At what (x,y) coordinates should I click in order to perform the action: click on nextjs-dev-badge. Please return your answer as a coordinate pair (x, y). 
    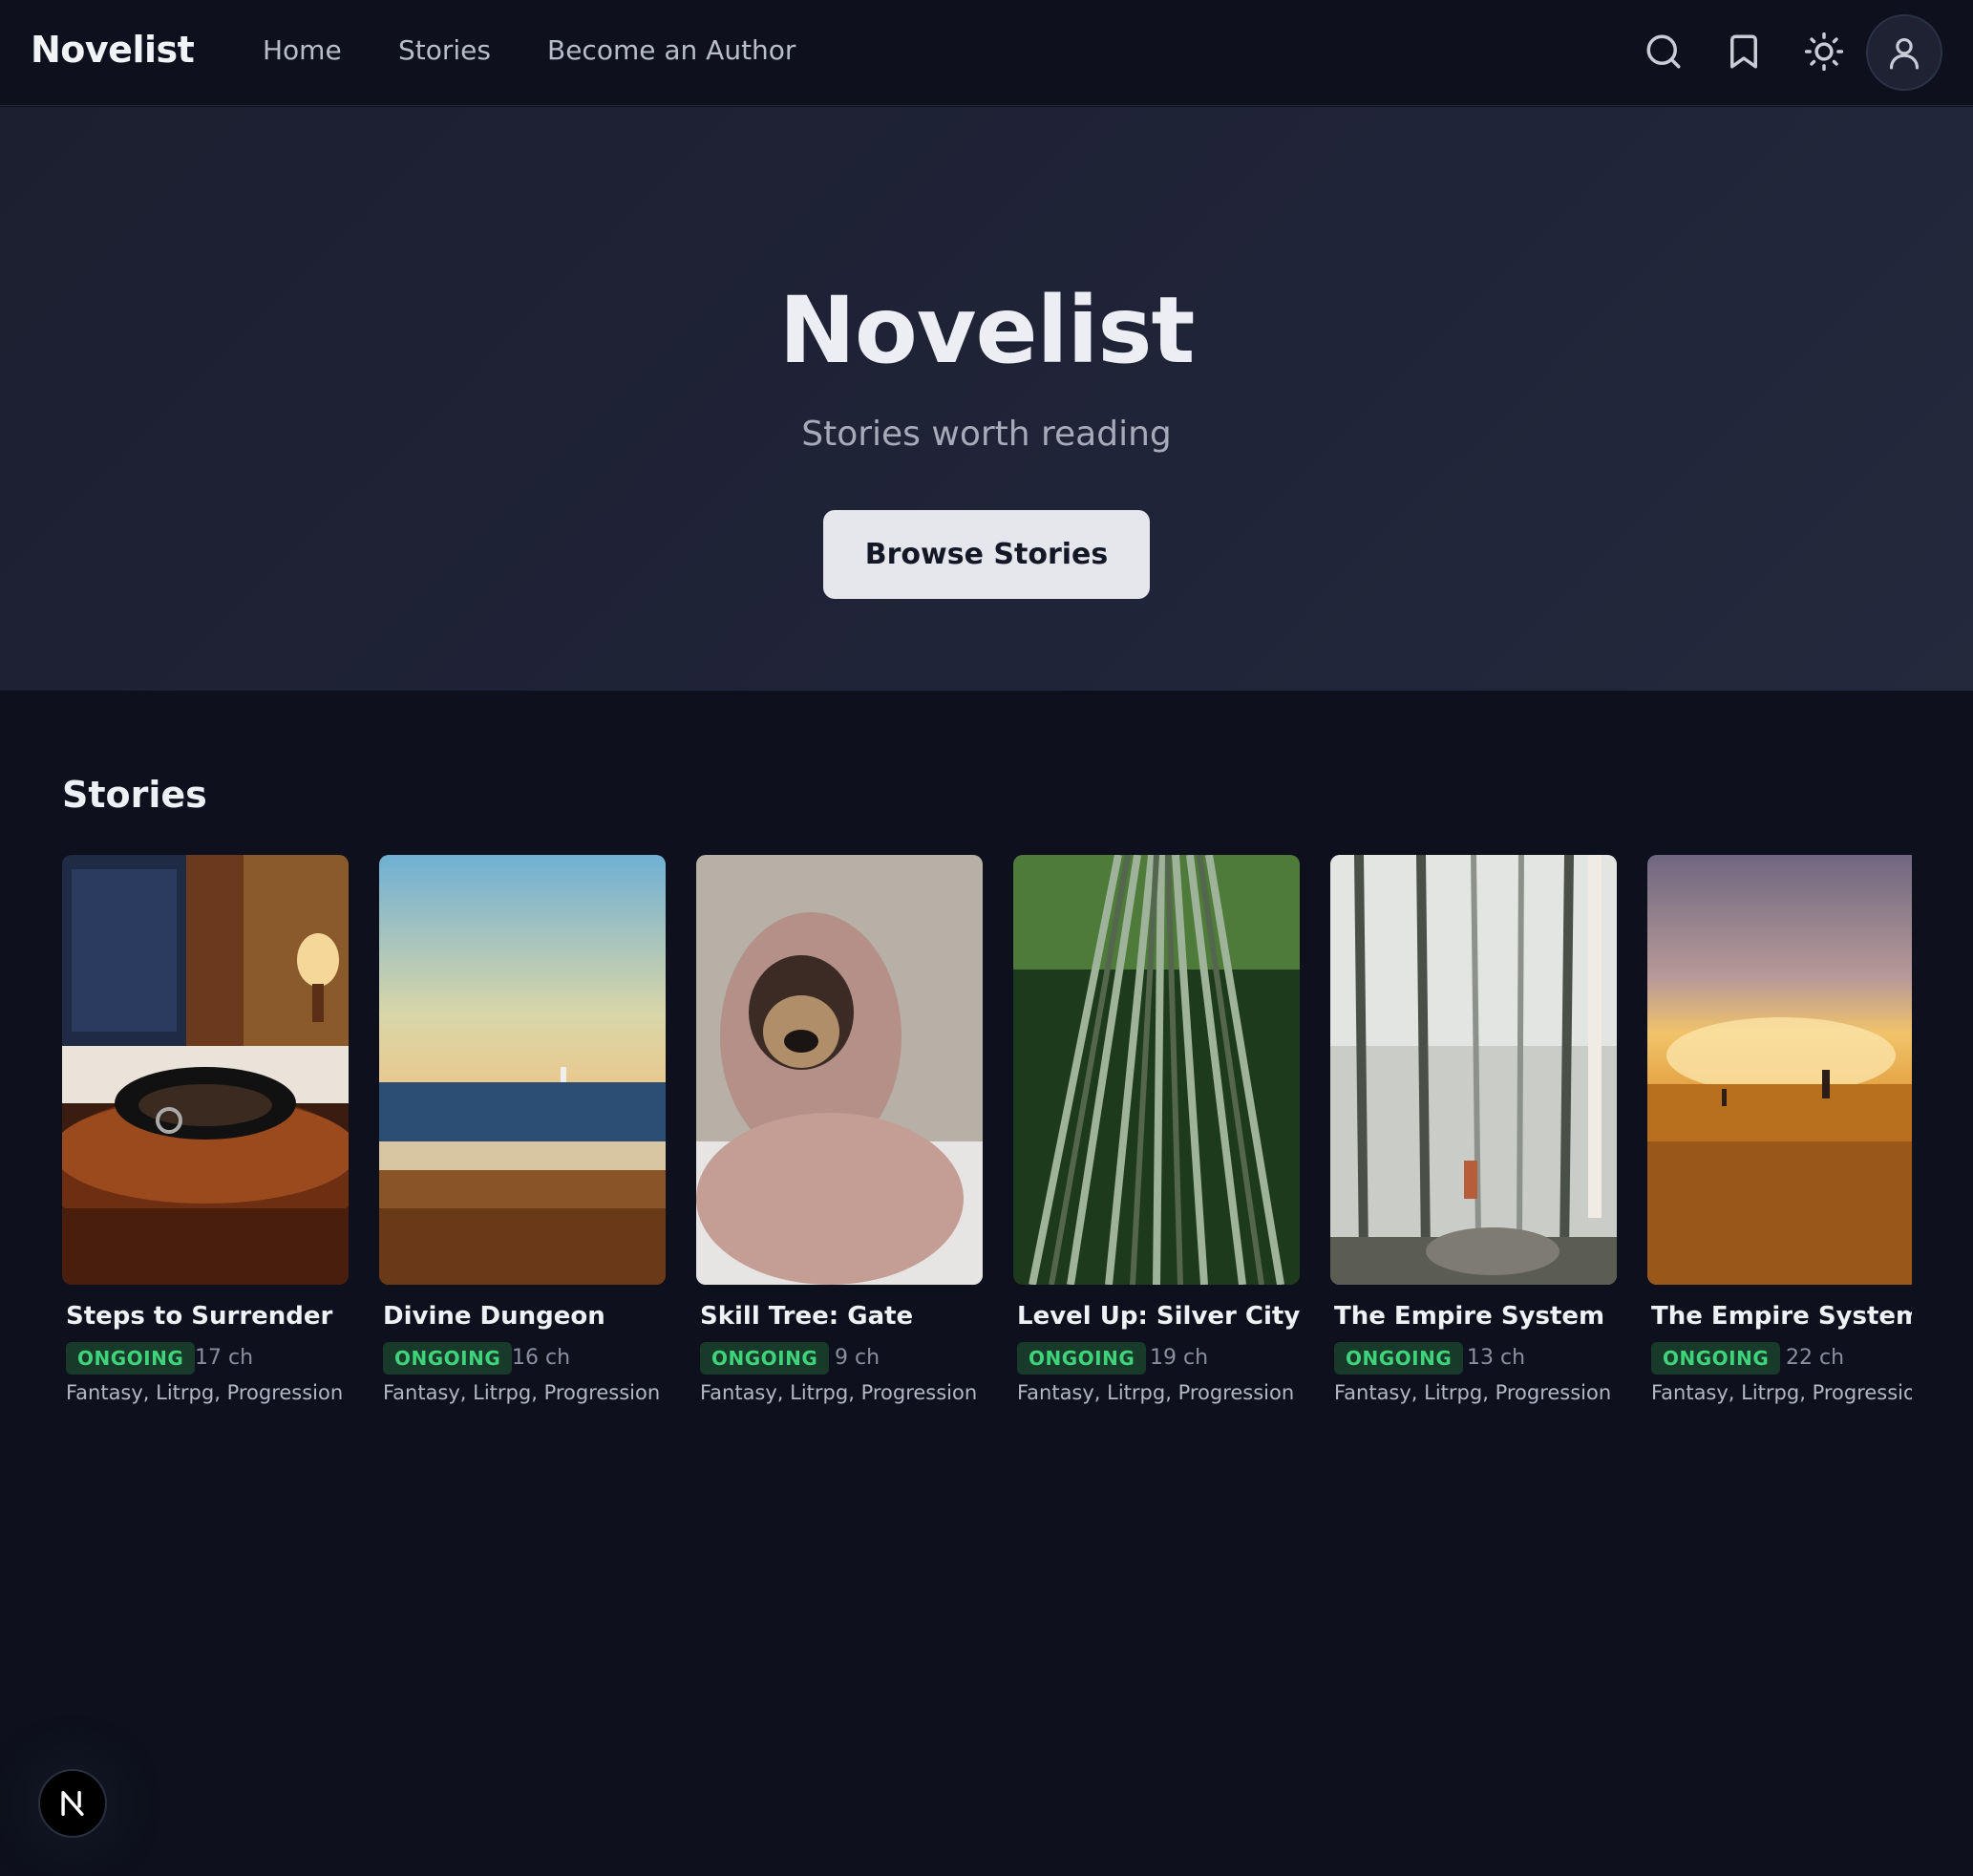
    Looking at the image, I should click on (72, 1803).